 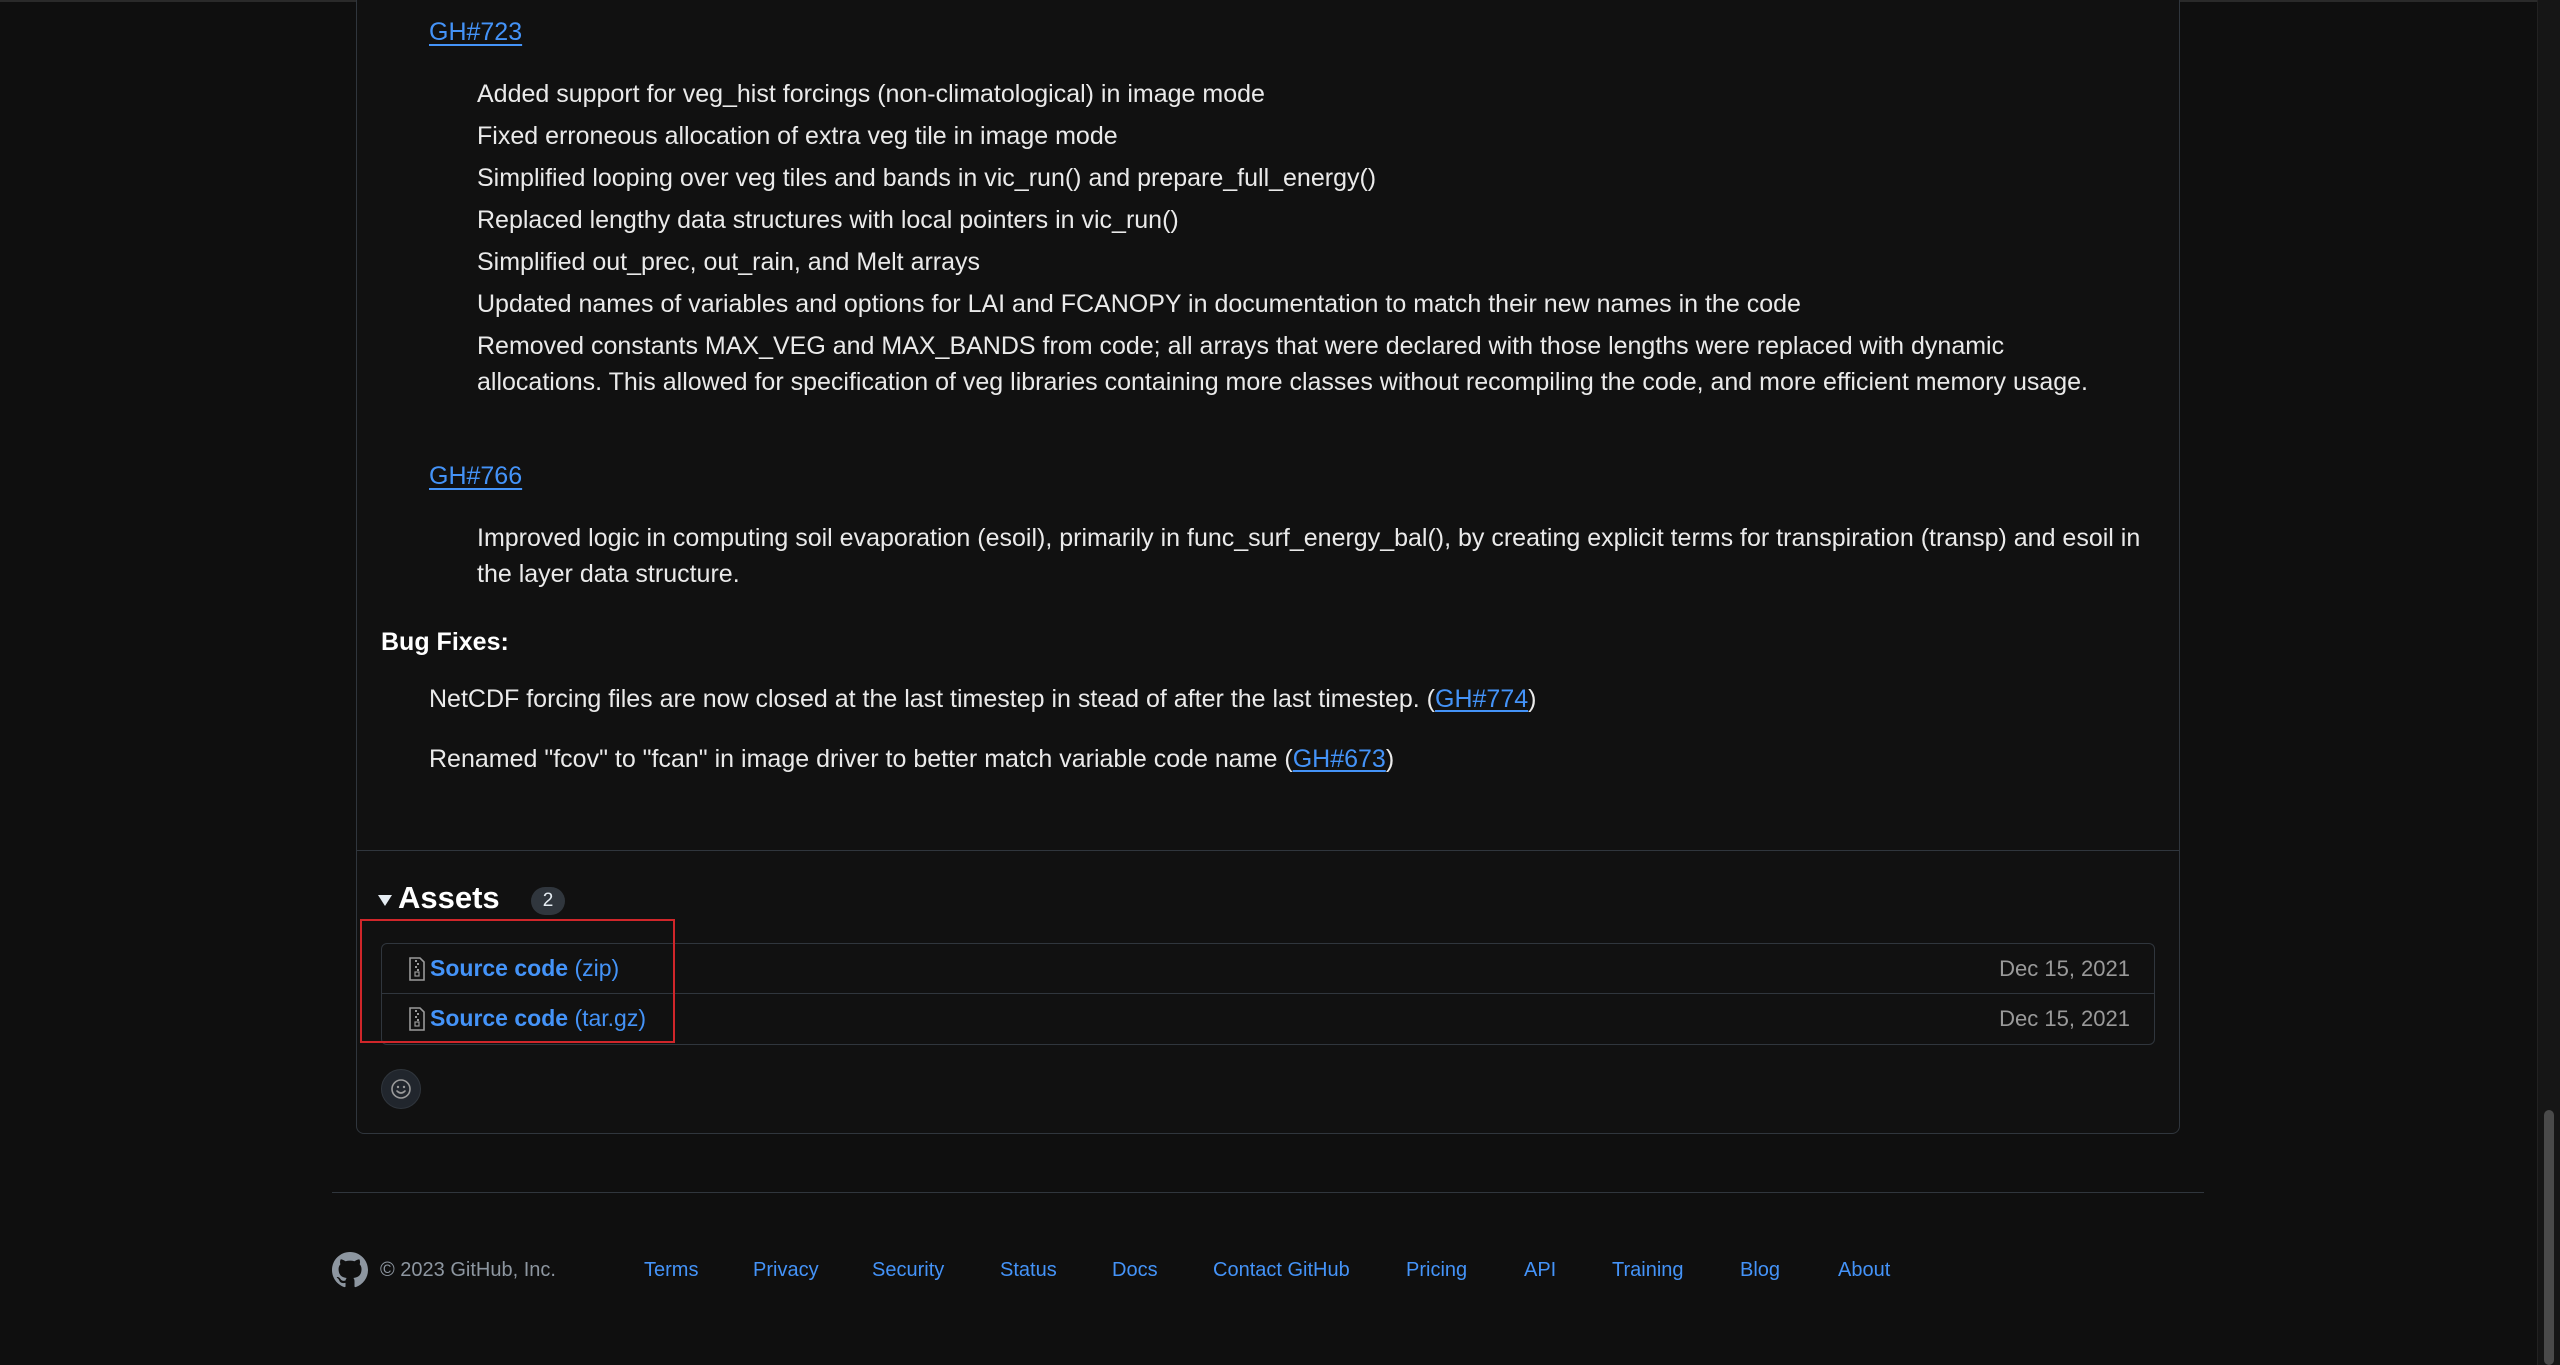 What do you see at coordinates (475, 476) in the screenshot?
I see `gh766-link: GH#766` at bounding box center [475, 476].